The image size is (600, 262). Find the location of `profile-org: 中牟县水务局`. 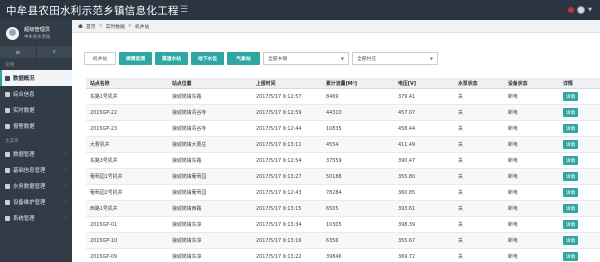

profile-org: 中牟县水务局 is located at coordinates (37, 37).